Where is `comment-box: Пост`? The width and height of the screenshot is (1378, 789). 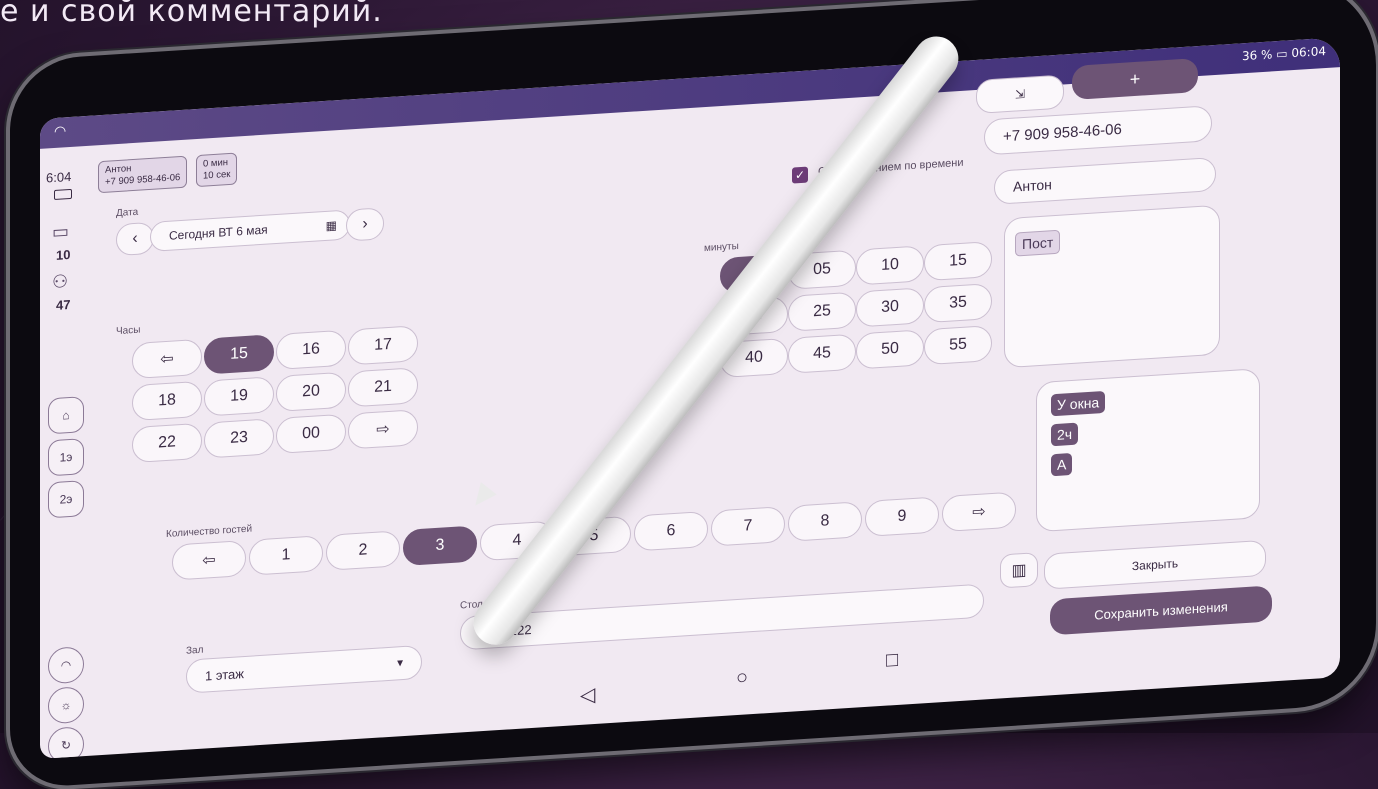
comment-box: Пост is located at coordinates (1112, 286).